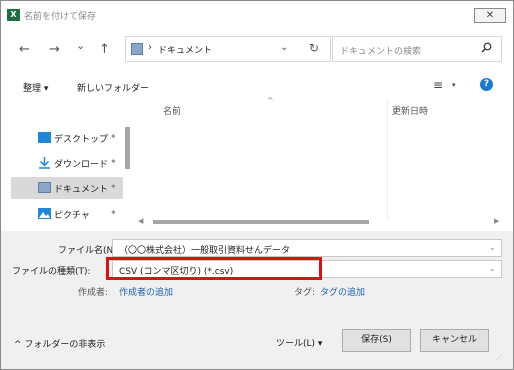 The width and height of the screenshot is (514, 370). Describe the element at coordinates (205, 251) in the screenshot. I see `filename-value: （〇〇株式会社）一般取引資料せんデータ` at that location.